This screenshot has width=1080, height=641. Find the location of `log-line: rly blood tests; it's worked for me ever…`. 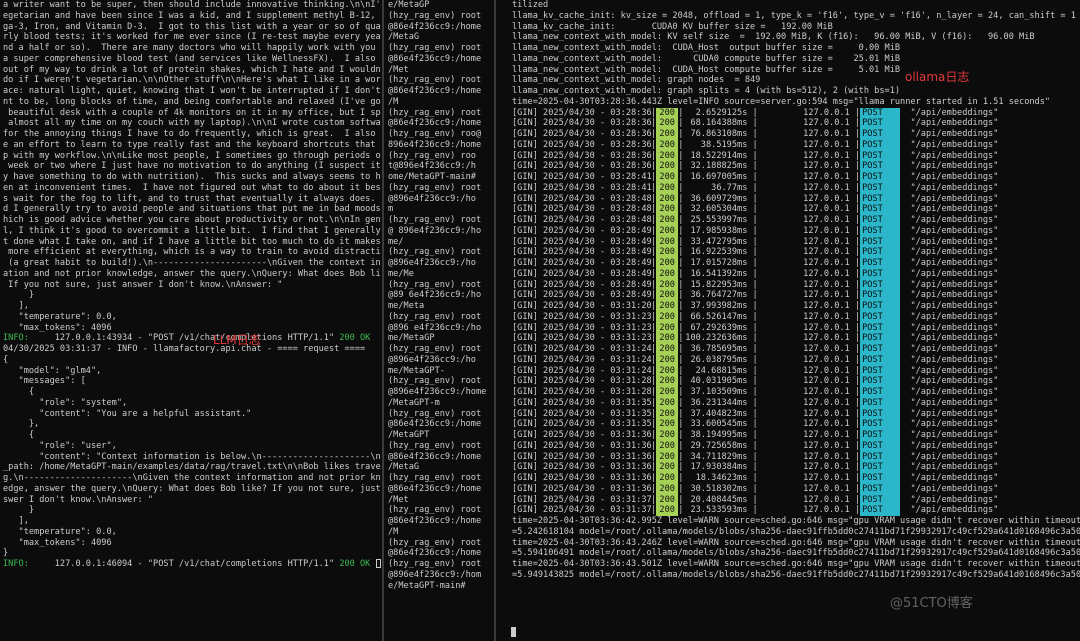

log-line: rly blood tests; it's worked for me ever… is located at coordinates (192, 37).